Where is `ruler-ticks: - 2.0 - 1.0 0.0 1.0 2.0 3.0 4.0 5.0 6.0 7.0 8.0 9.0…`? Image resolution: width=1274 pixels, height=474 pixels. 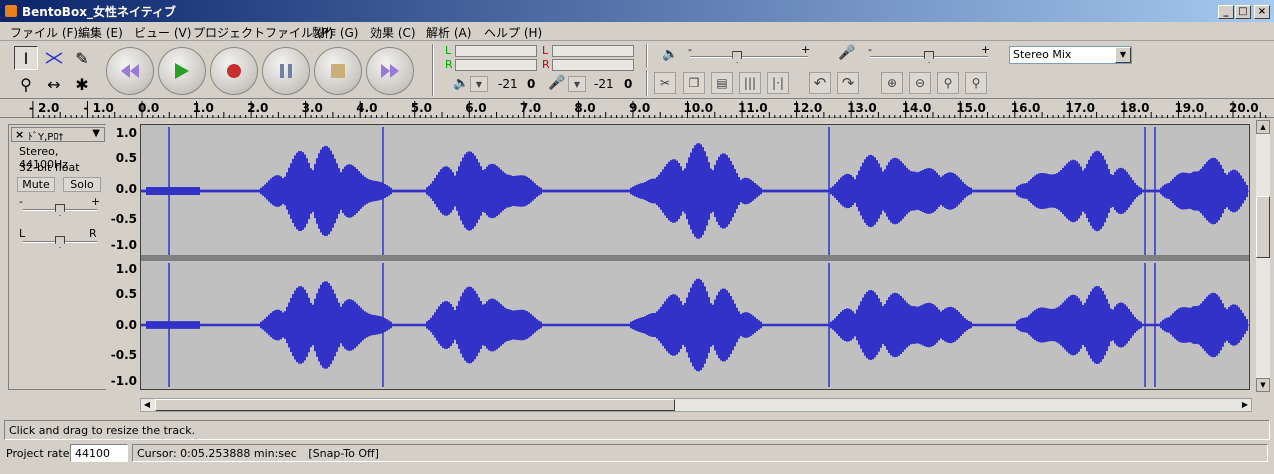
ruler-ticks: - 2.0 - 1.0 0.0 1.0 2.0 3.0 4.0 5.0 6.0 7.0 8.0 9.0… is located at coordinates (648, 109).